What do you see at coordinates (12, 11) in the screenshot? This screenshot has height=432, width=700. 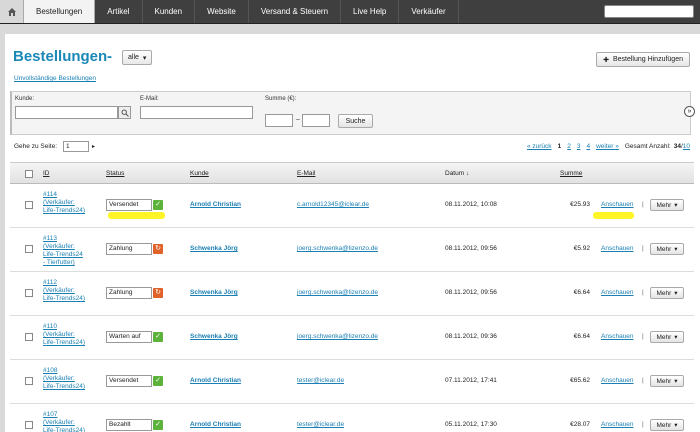 I see `home-icon` at bounding box center [12, 11].